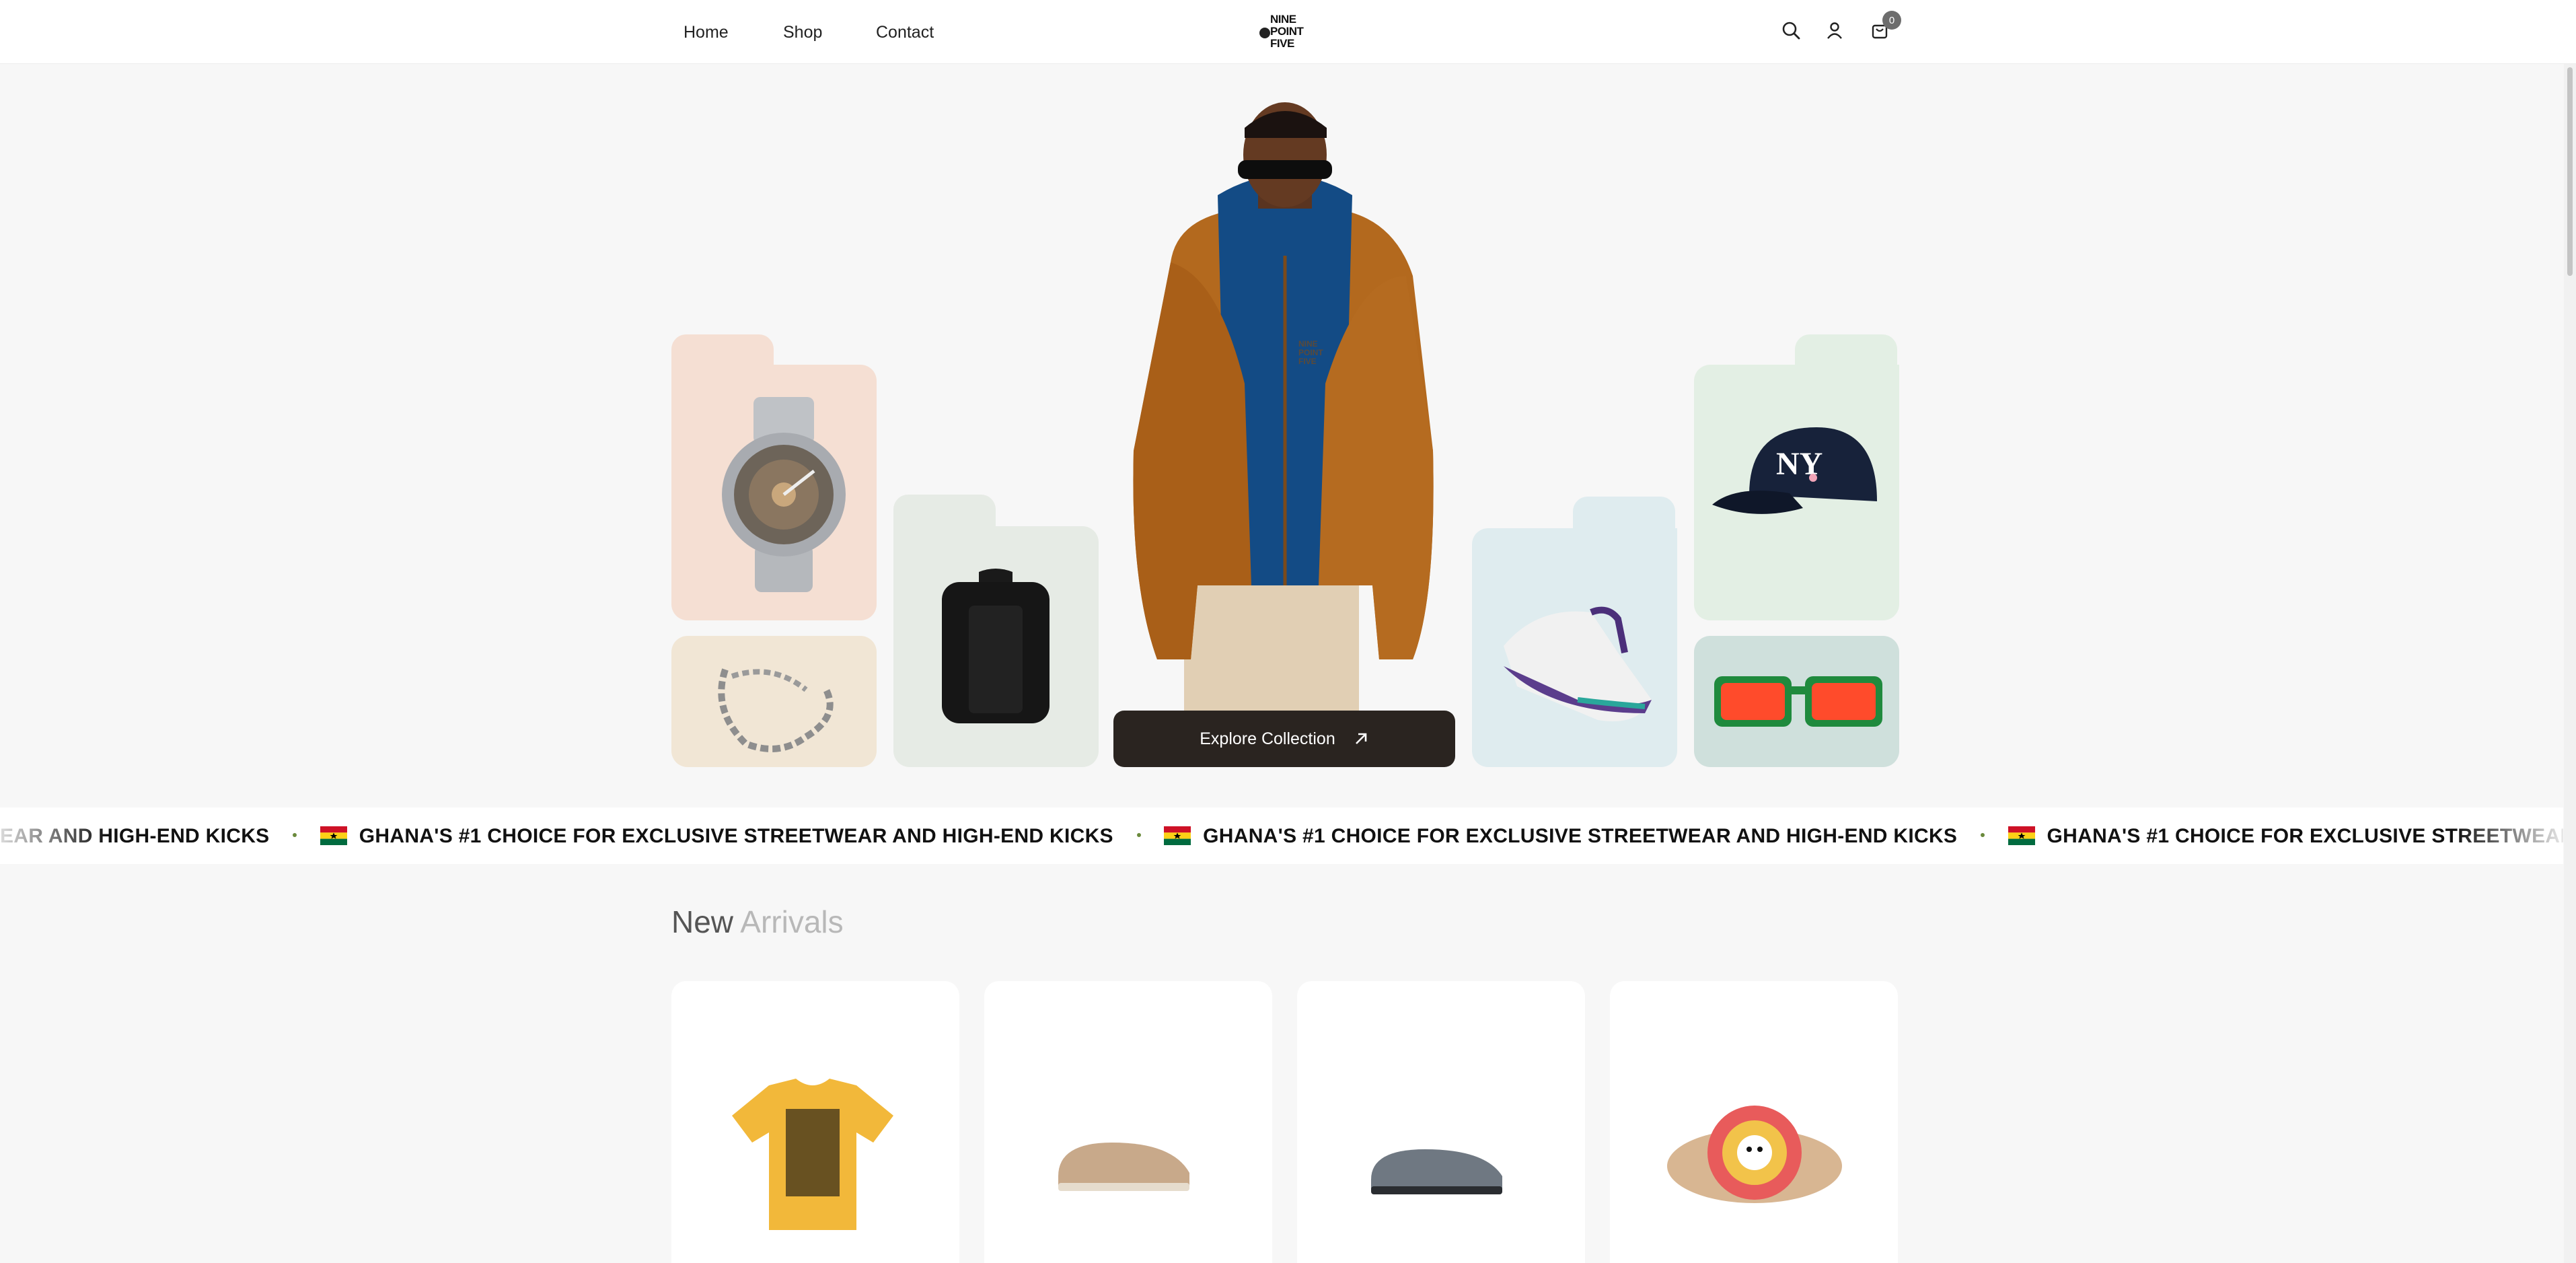  Describe the element at coordinates (1754, 1154) in the screenshot. I see `flower-bracelet-image` at that location.